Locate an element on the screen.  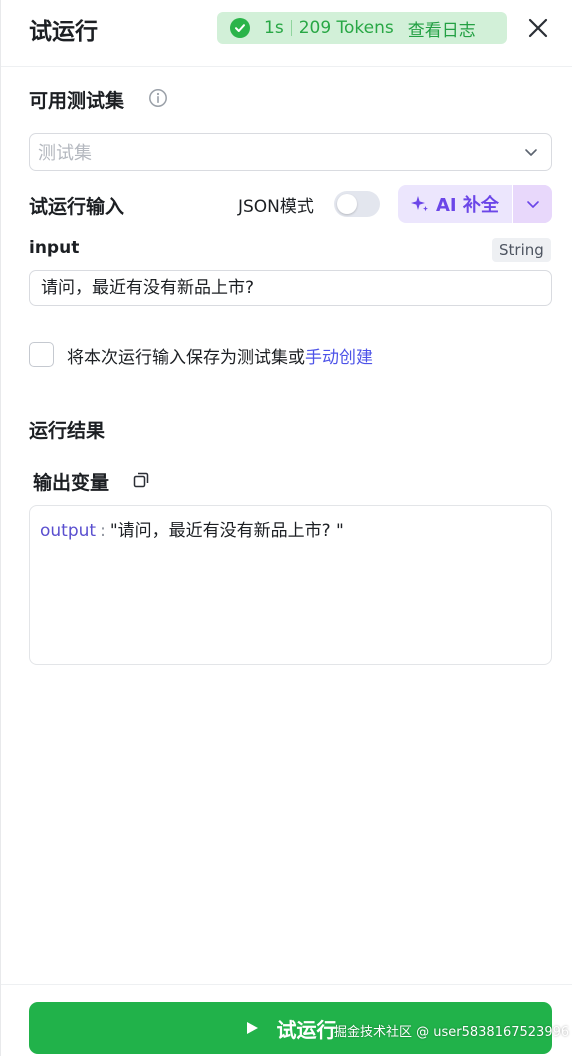
save-testset-label: 将本次运行输入保存为测试集或 is located at coordinates (186, 358).